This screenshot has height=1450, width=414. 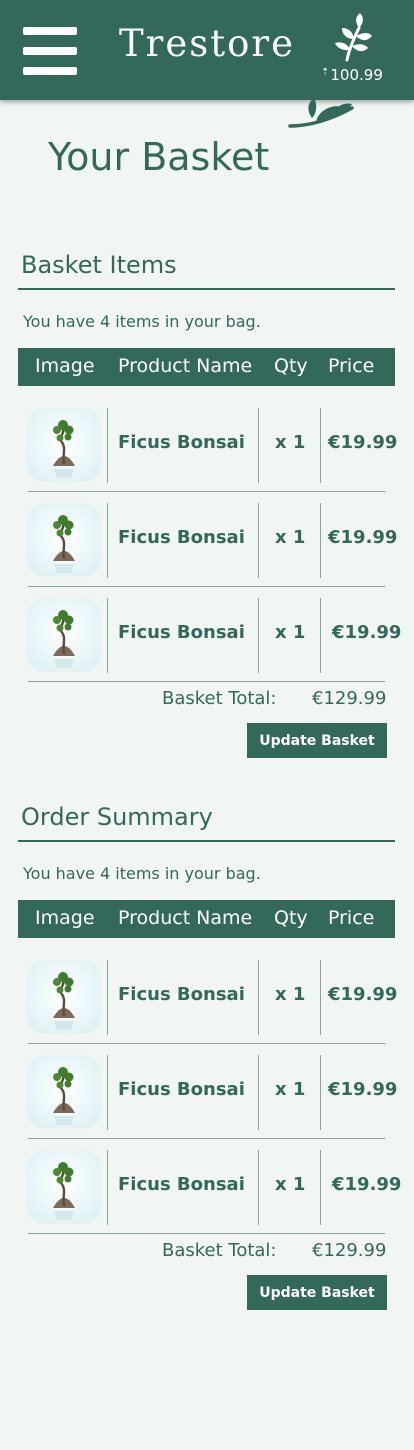 I want to click on page-title: Your Basket, so click(x=159, y=157).